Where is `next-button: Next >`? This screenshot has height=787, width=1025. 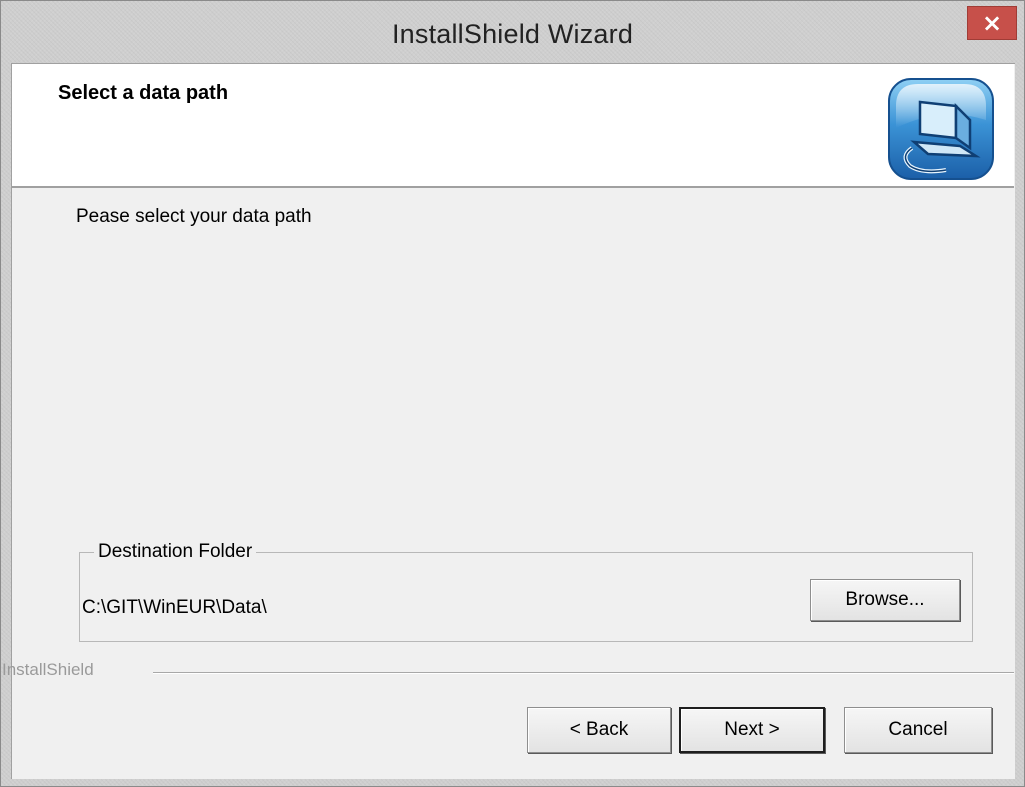 next-button: Next > is located at coordinates (752, 730).